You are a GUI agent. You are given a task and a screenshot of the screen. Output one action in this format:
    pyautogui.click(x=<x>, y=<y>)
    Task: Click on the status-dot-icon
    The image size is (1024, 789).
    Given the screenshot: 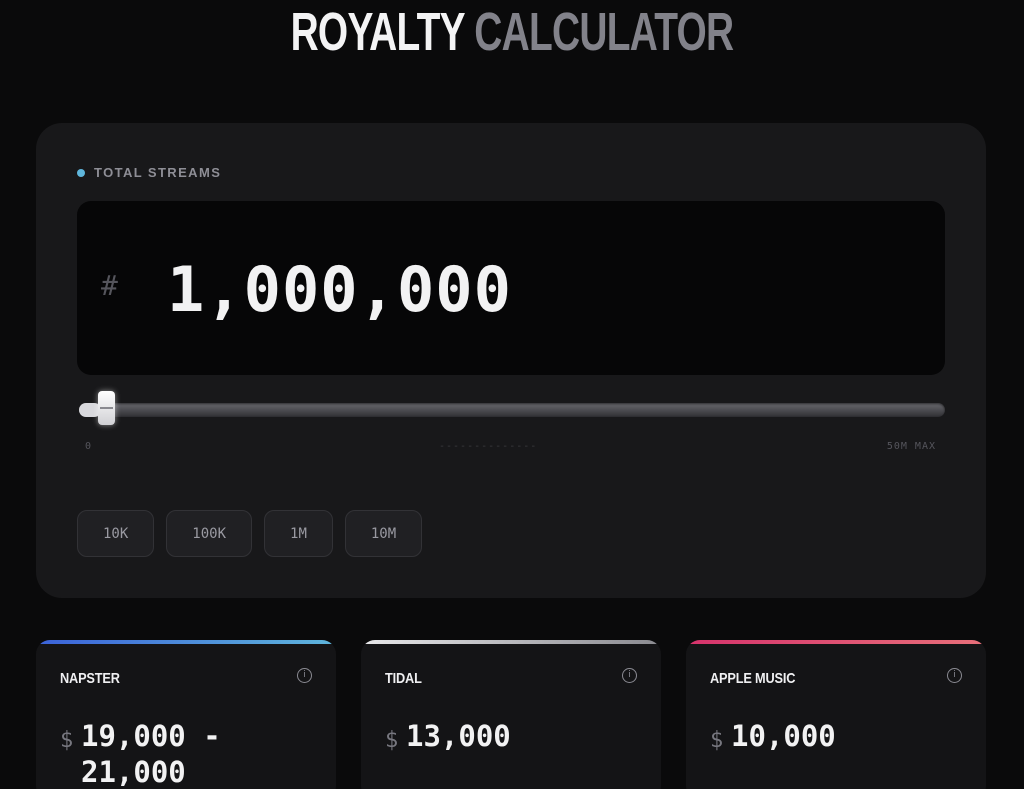 What is the action you would take?
    pyautogui.click(x=81, y=172)
    